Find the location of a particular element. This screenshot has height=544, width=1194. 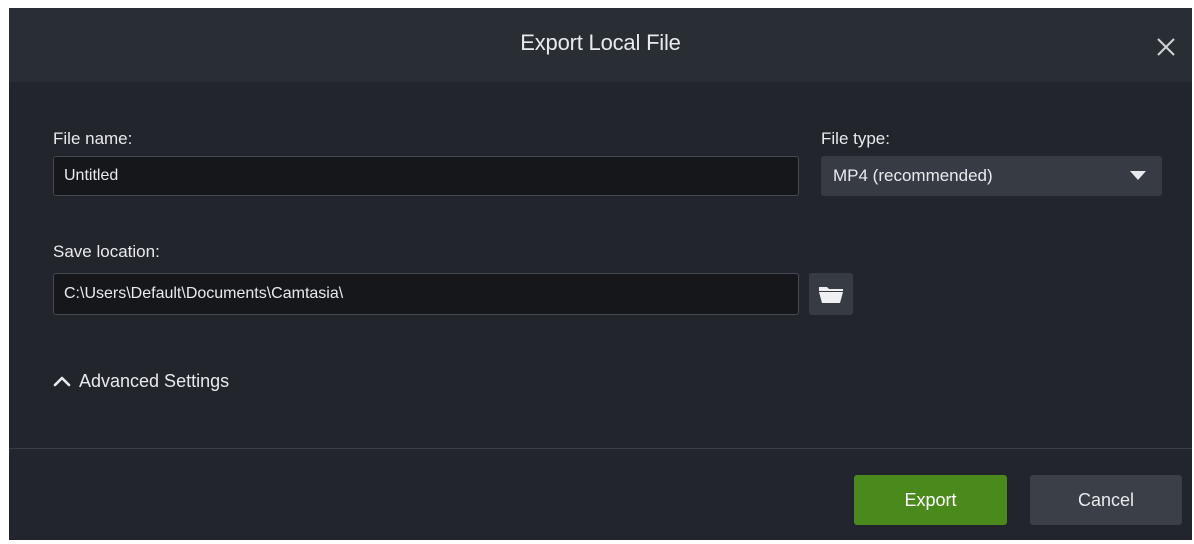

footer-divider is located at coordinates (600, 448).